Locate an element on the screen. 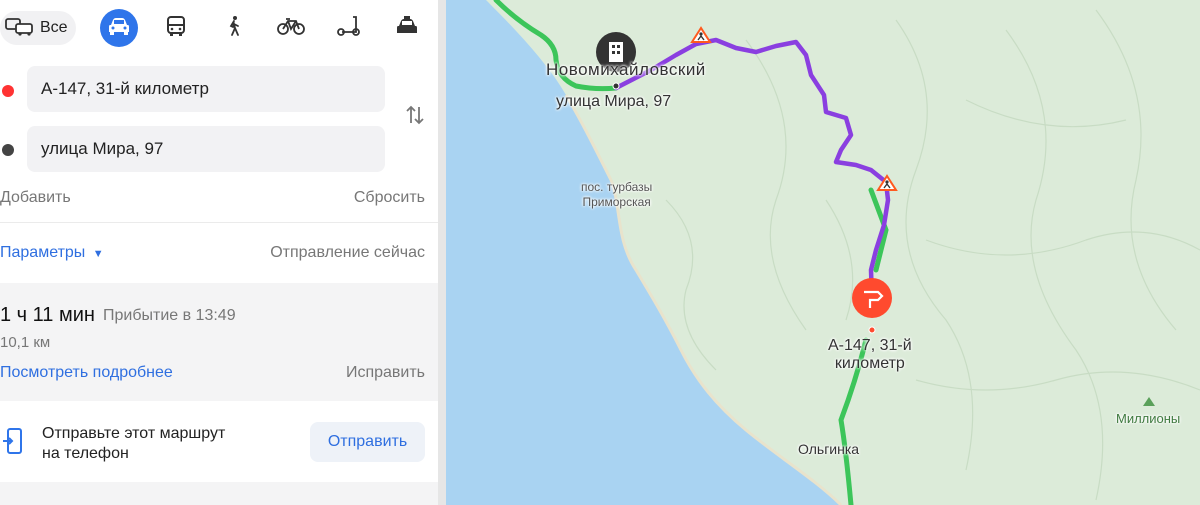 The height and width of the screenshot is (505, 1200). mode-walk-button is located at coordinates (234, 28).